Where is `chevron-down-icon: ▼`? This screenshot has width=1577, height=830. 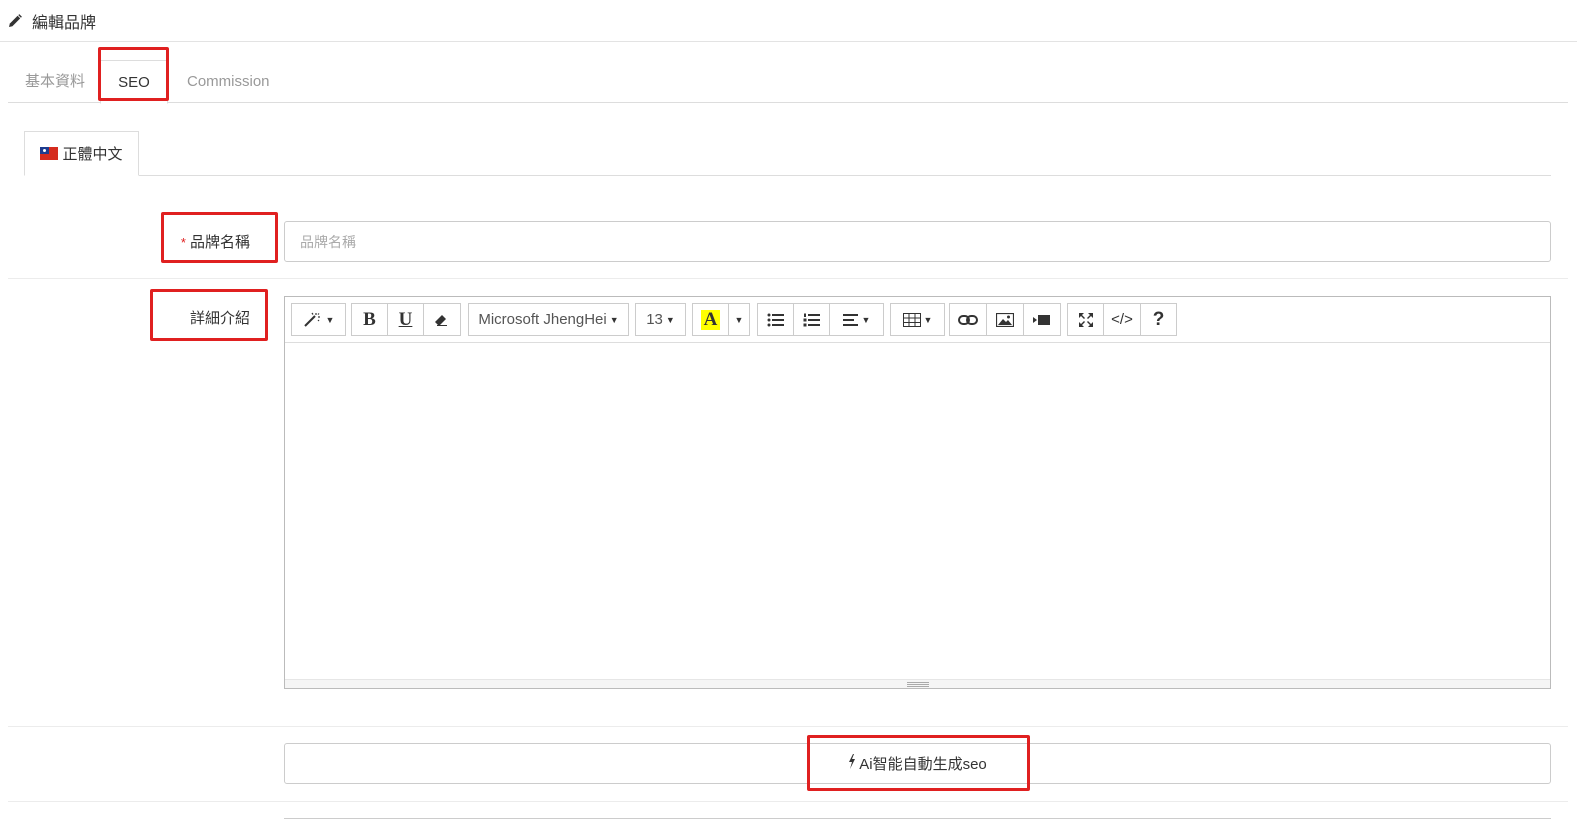 chevron-down-icon: ▼ is located at coordinates (739, 319).